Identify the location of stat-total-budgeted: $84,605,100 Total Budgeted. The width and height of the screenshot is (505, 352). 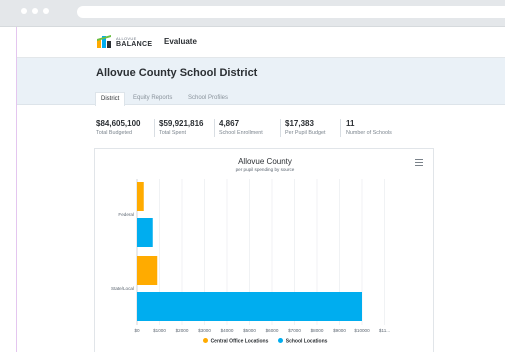
(118, 130).